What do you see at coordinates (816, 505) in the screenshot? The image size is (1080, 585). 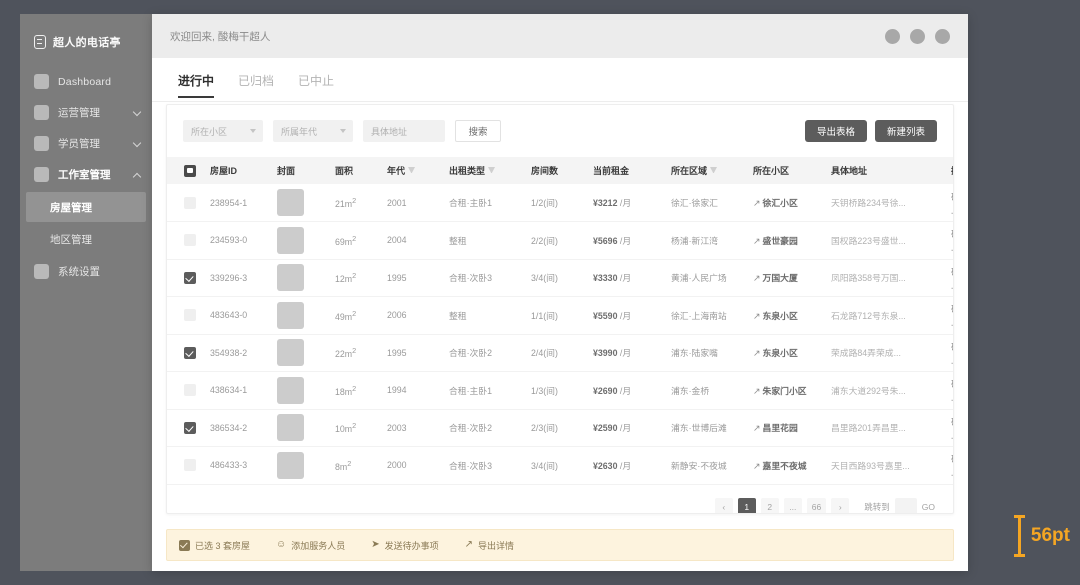 I see `pagination-page-66: 66` at bounding box center [816, 505].